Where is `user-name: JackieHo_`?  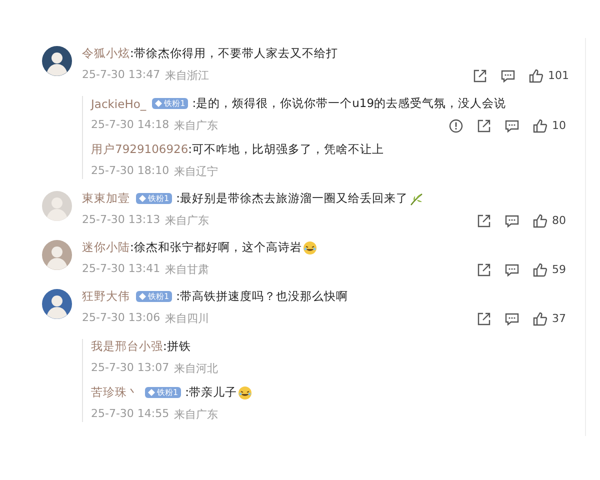
user-name: JackieHo_ is located at coordinates (118, 103).